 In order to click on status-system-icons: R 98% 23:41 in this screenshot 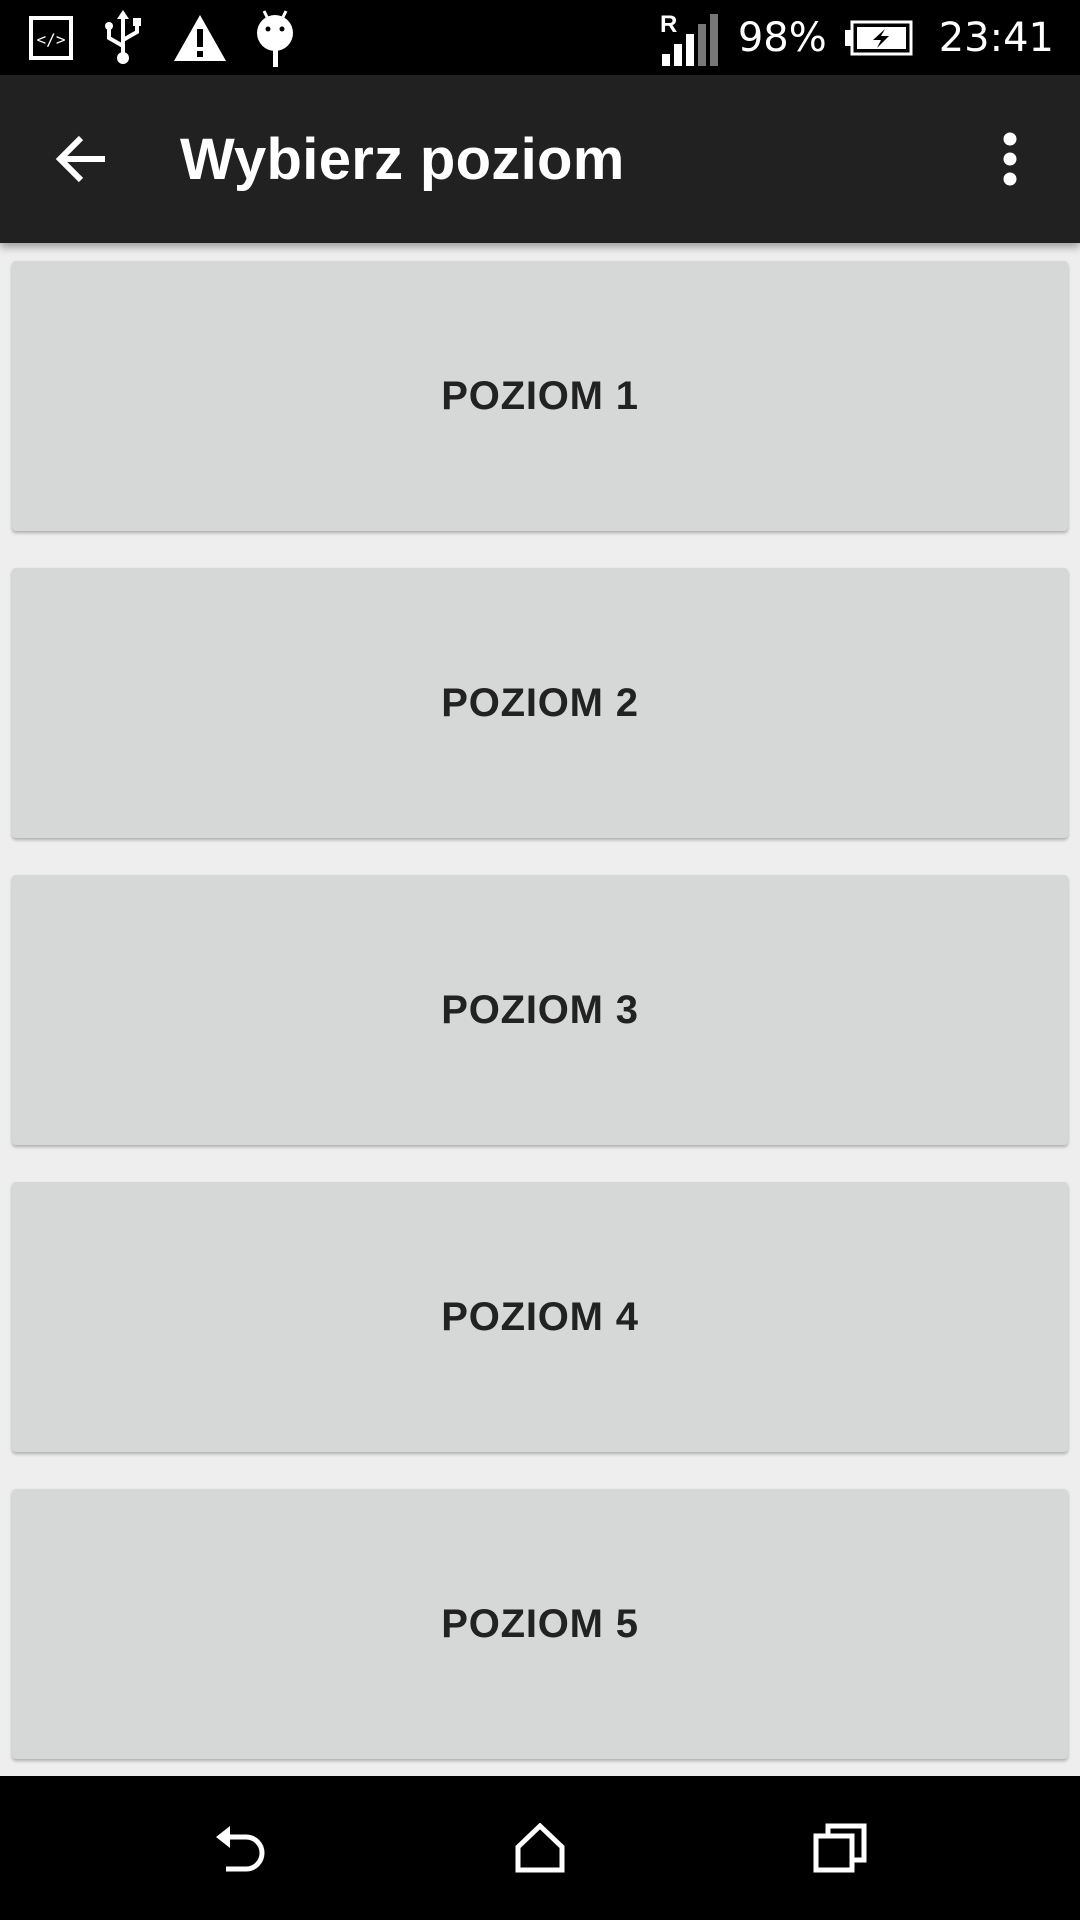, I will do `click(857, 37)`.